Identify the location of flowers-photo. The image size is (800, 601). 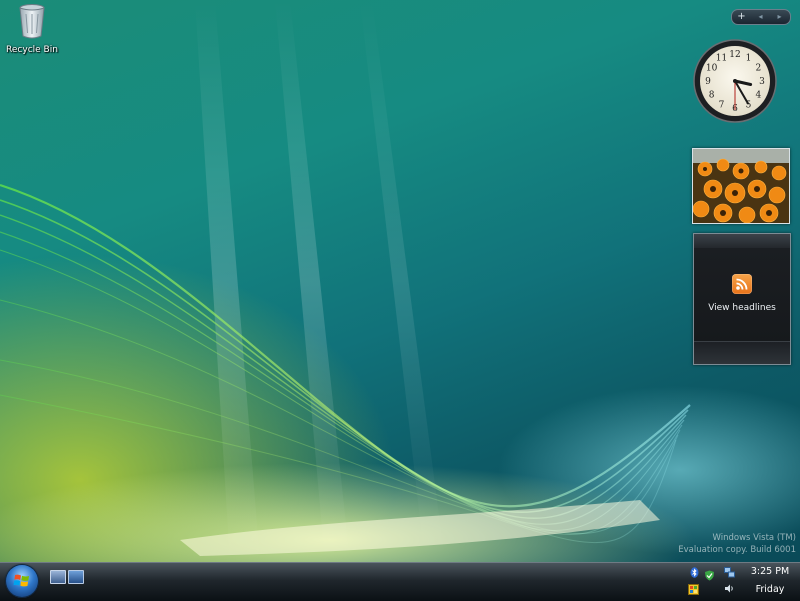
(741, 186).